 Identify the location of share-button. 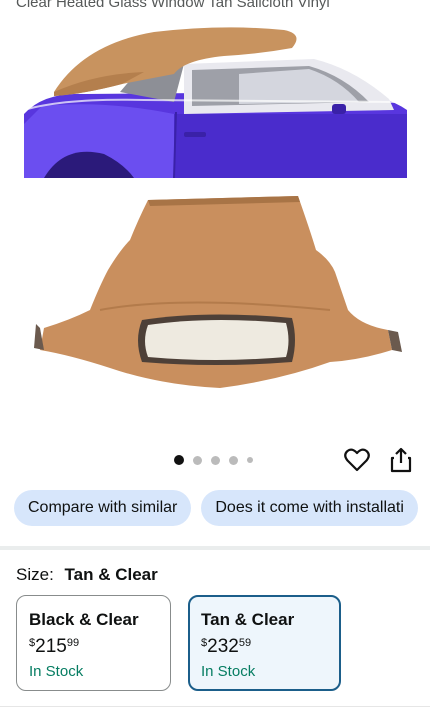
(401, 460).